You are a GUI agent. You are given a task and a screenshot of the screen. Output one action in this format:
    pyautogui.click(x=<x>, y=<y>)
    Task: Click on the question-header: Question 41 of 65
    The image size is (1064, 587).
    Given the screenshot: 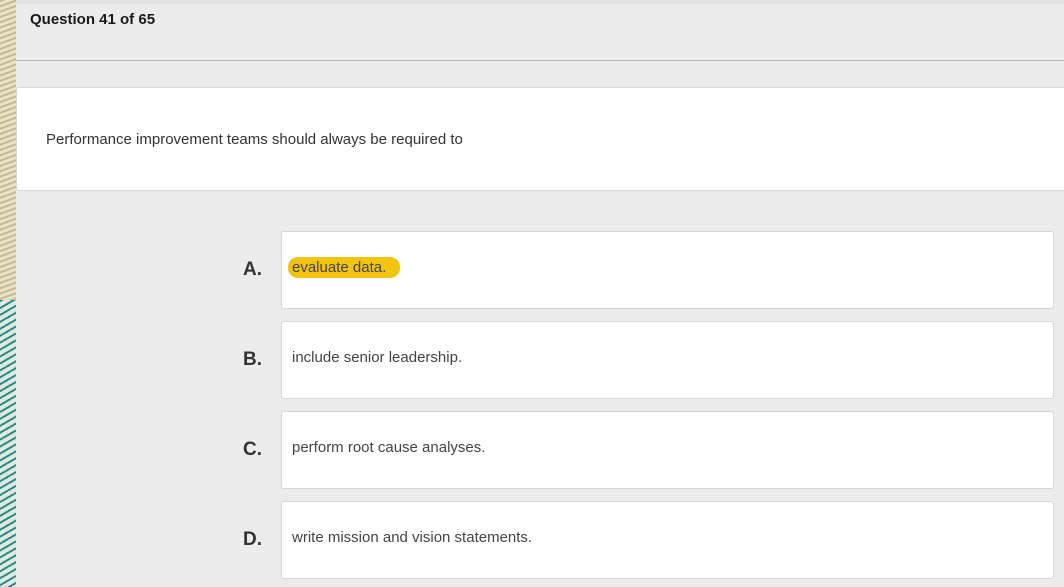 What is the action you would take?
    pyautogui.click(x=540, y=30)
    